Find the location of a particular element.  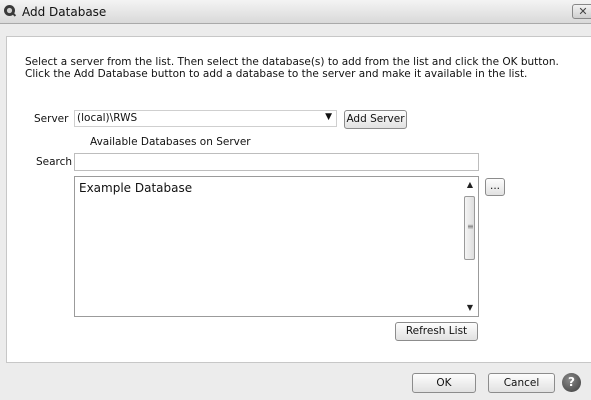

scroll-thumb: ≡ is located at coordinates (469, 228).